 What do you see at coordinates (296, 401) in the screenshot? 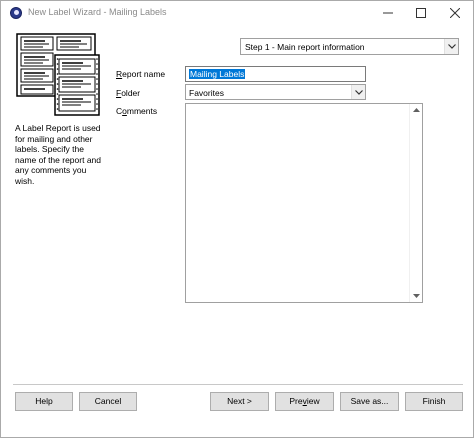
I see `preview-label-a: Pre` at bounding box center [296, 401].